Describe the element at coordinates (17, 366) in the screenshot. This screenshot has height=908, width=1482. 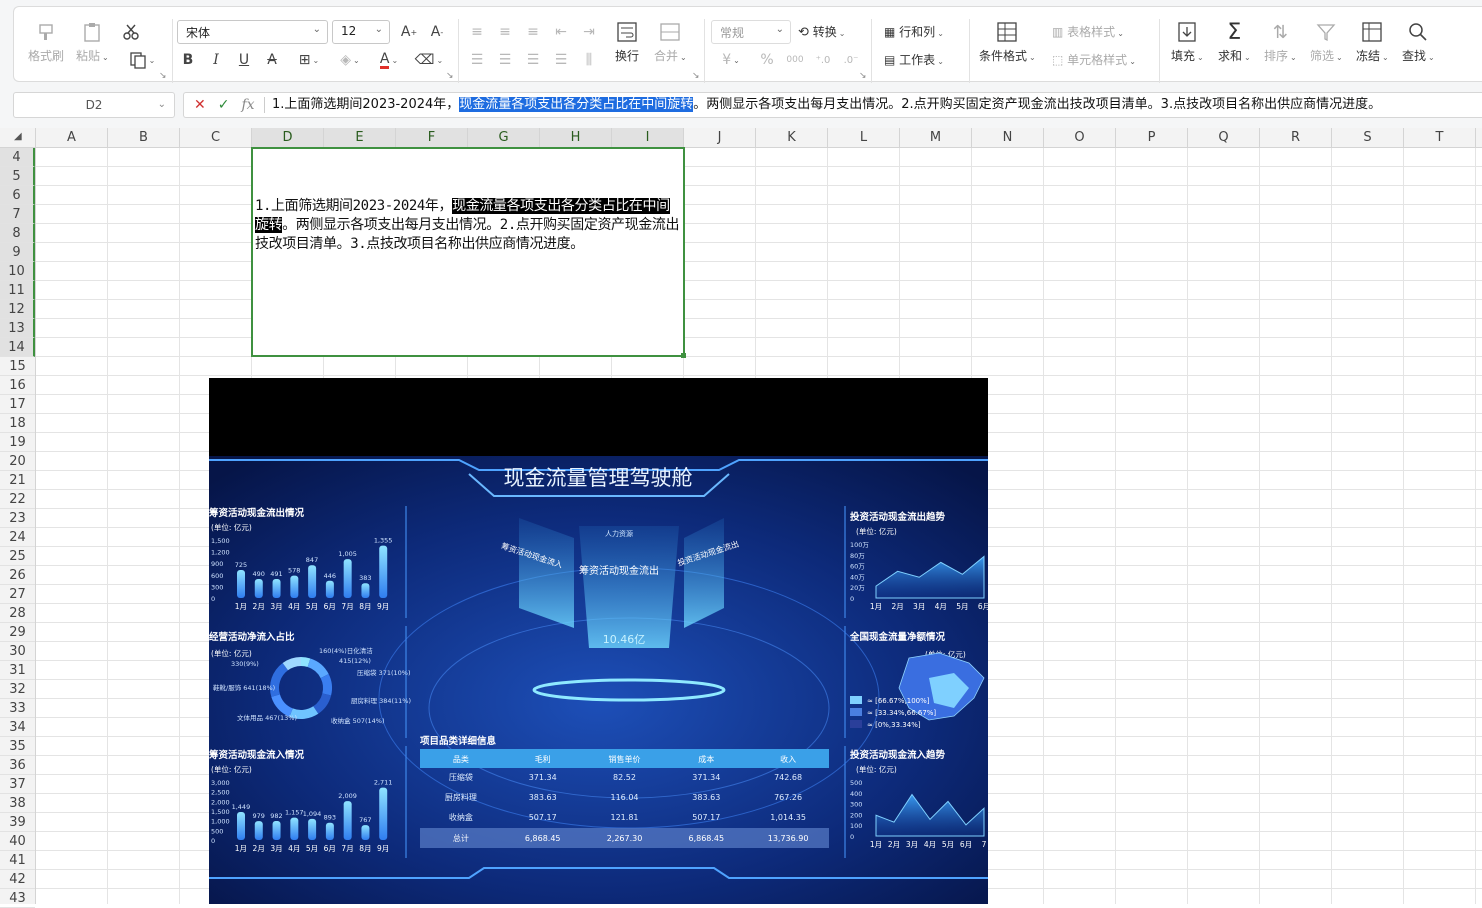
I see `row-header-15: 15` at that location.